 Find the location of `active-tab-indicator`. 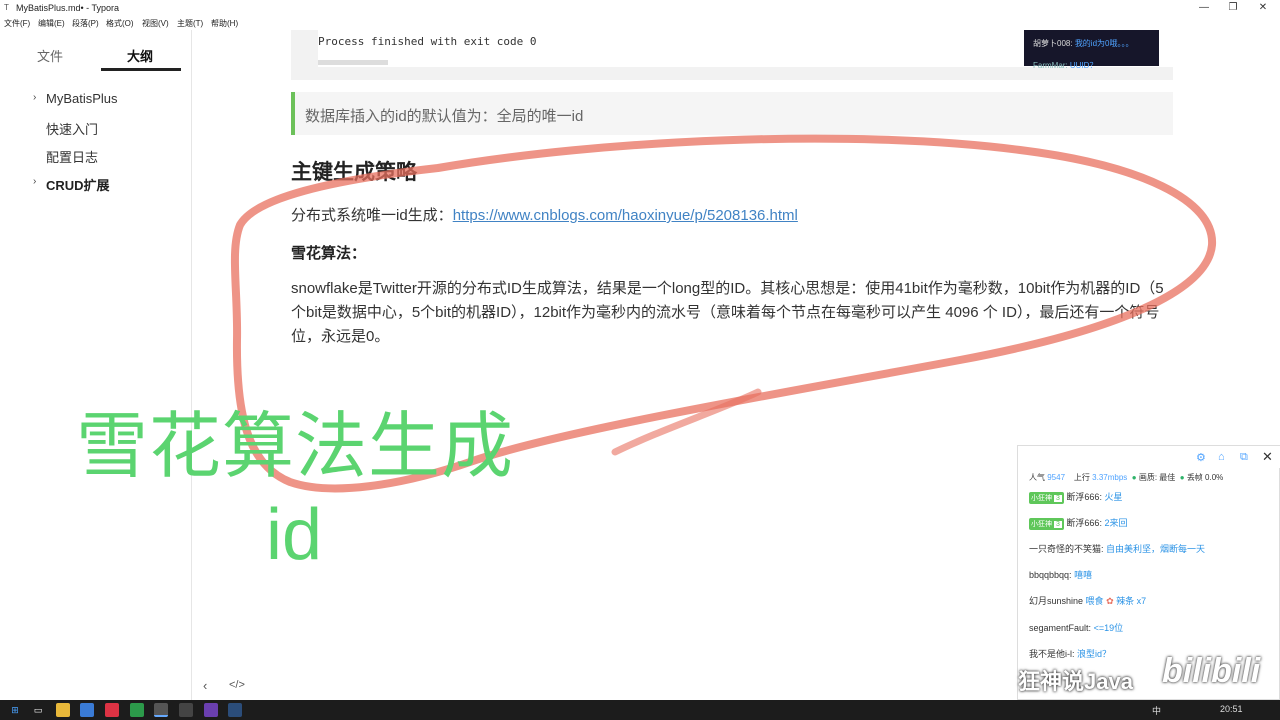

active-tab-indicator is located at coordinates (141, 69).